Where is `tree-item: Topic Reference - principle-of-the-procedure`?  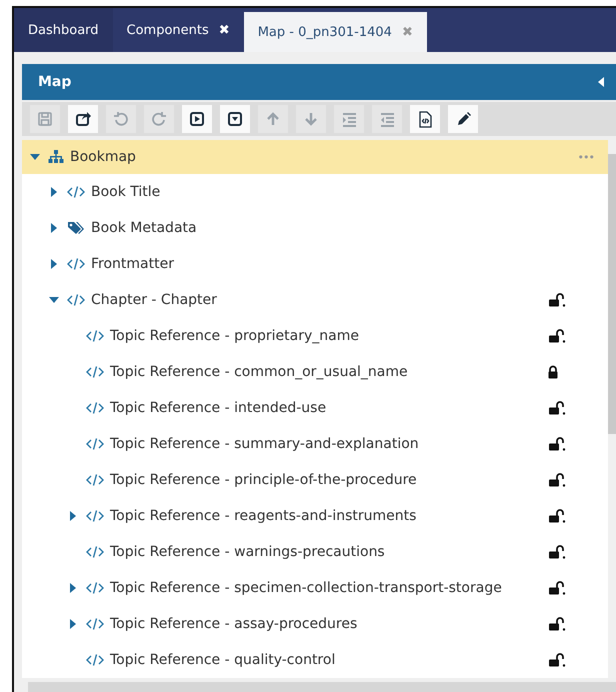 tree-item: Topic Reference - principle-of-the-procedure is located at coordinates (315, 480).